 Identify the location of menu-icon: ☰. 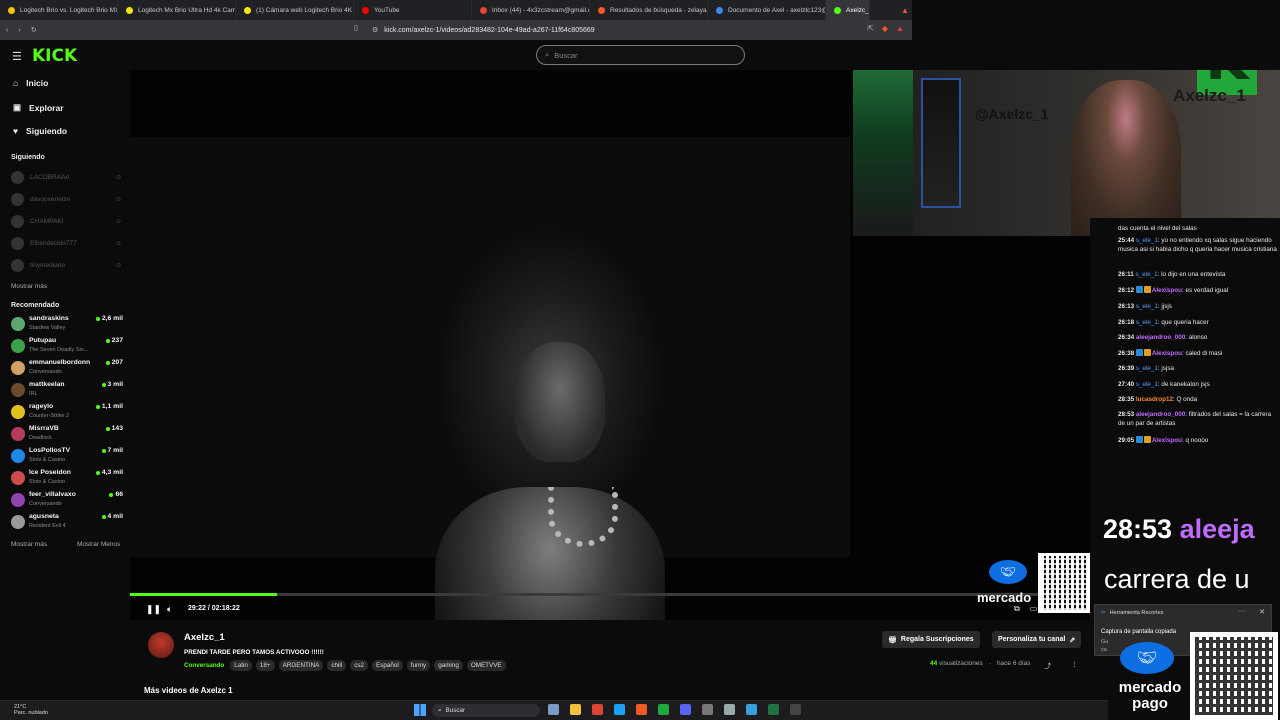
(17, 56).